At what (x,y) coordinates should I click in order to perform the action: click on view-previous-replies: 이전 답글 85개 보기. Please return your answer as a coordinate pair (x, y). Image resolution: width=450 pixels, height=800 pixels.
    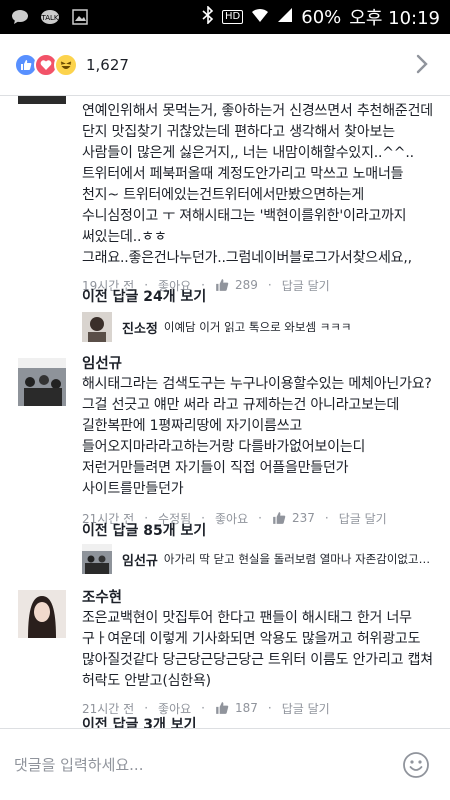
    Looking at the image, I should click on (144, 530).